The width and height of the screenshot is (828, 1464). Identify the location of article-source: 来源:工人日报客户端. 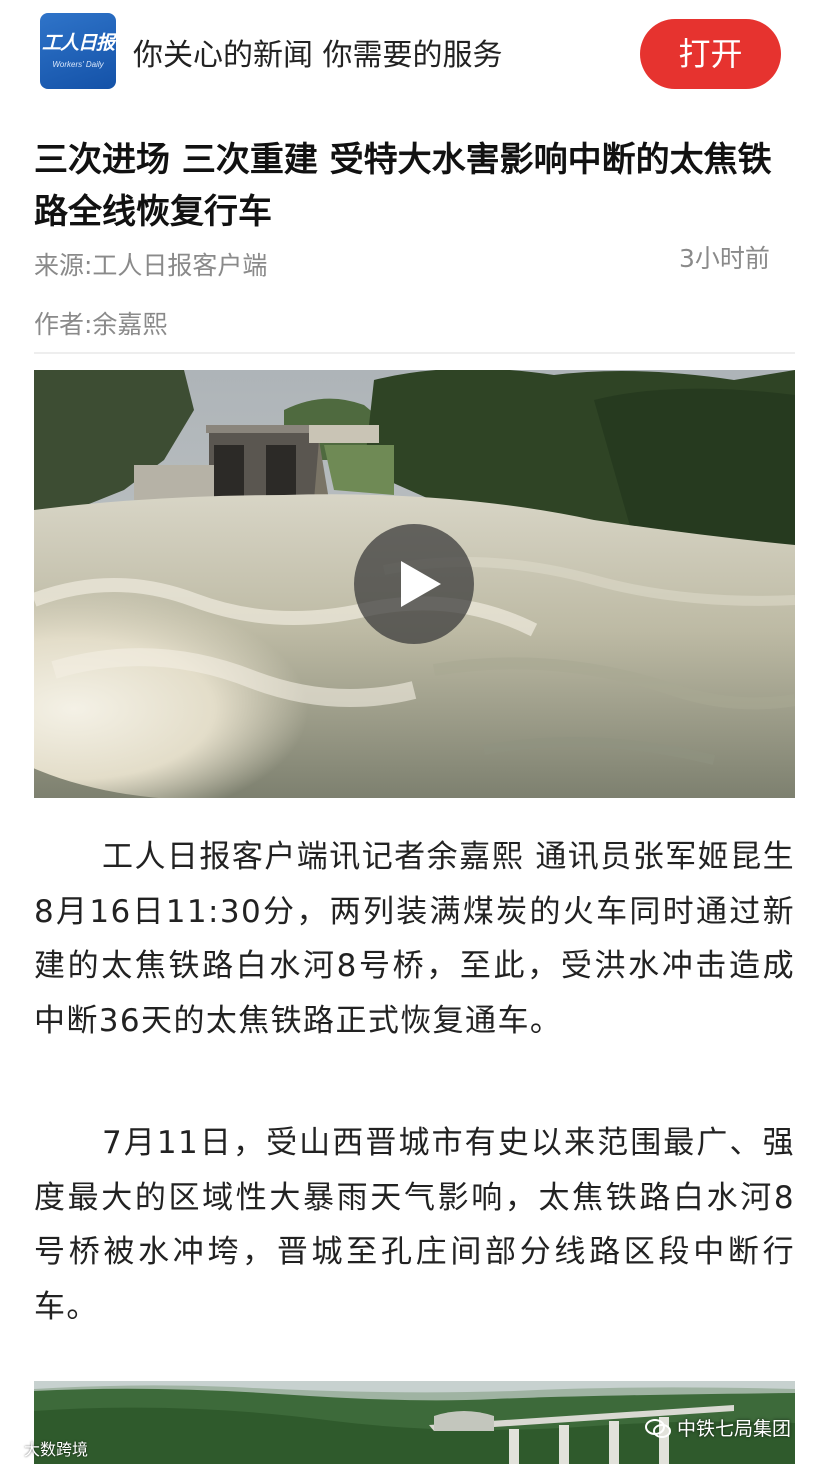
(151, 265).